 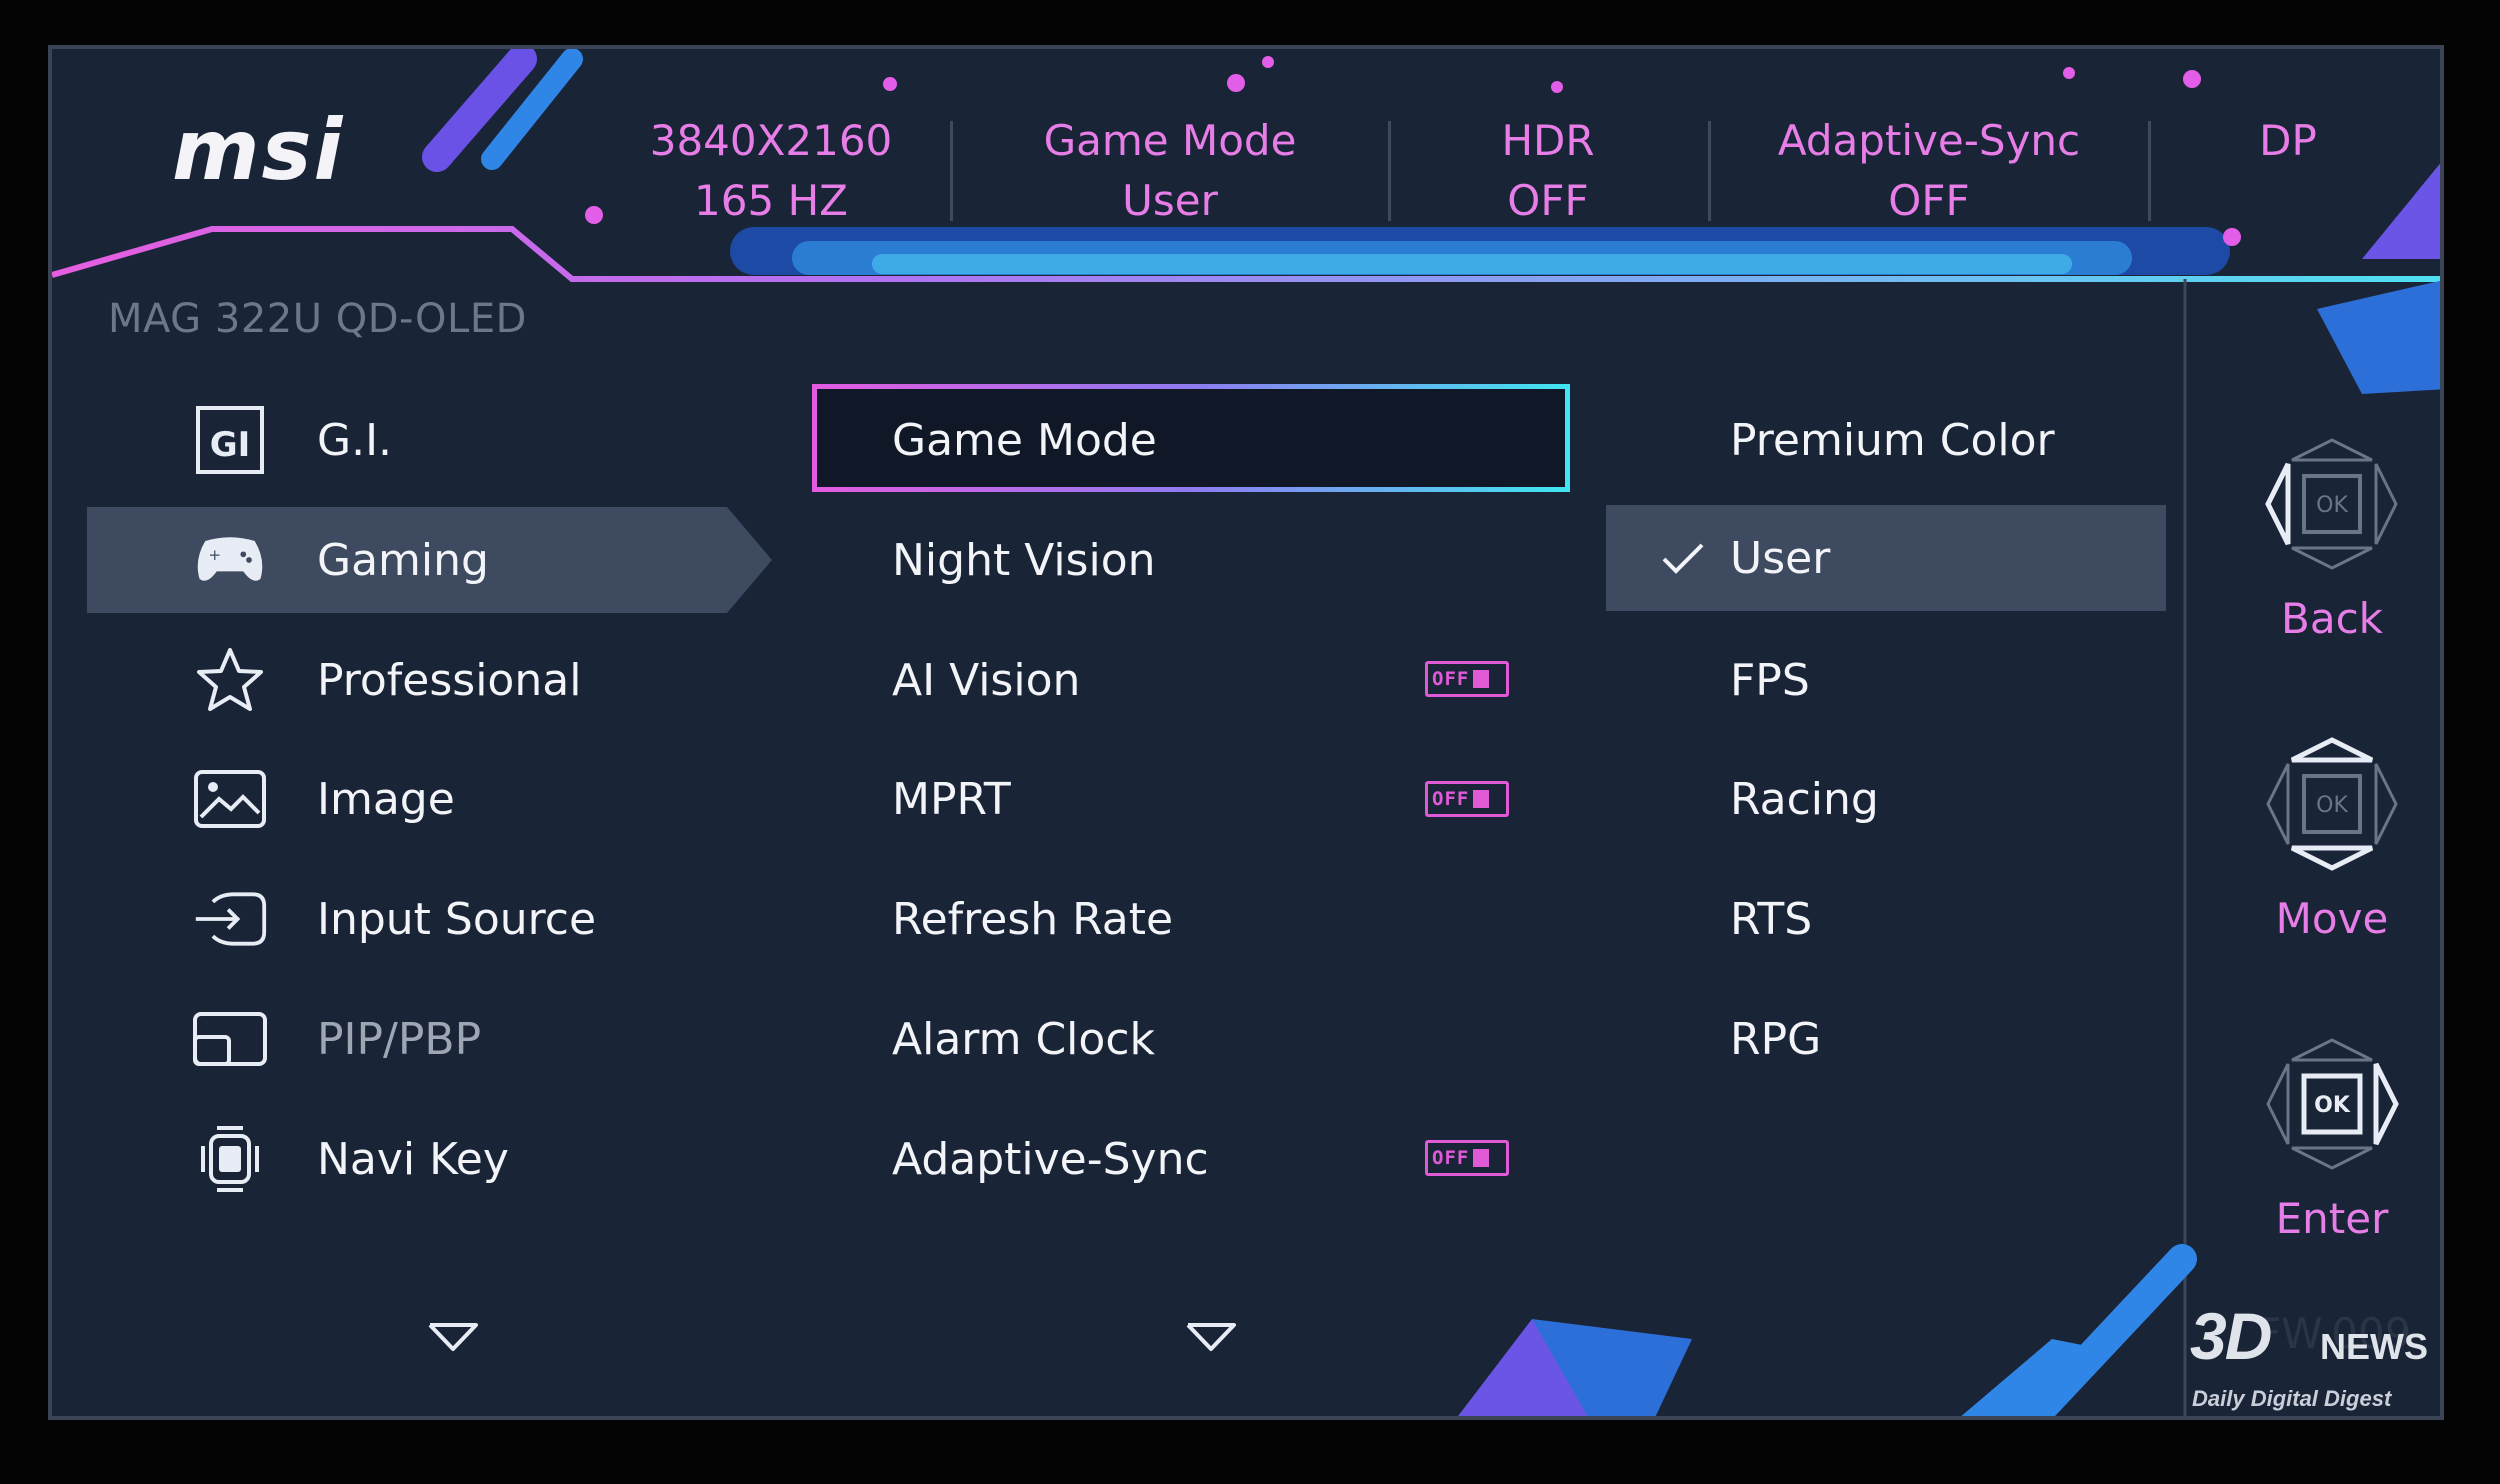 I want to click on option-label: User, so click(x=1780, y=558).